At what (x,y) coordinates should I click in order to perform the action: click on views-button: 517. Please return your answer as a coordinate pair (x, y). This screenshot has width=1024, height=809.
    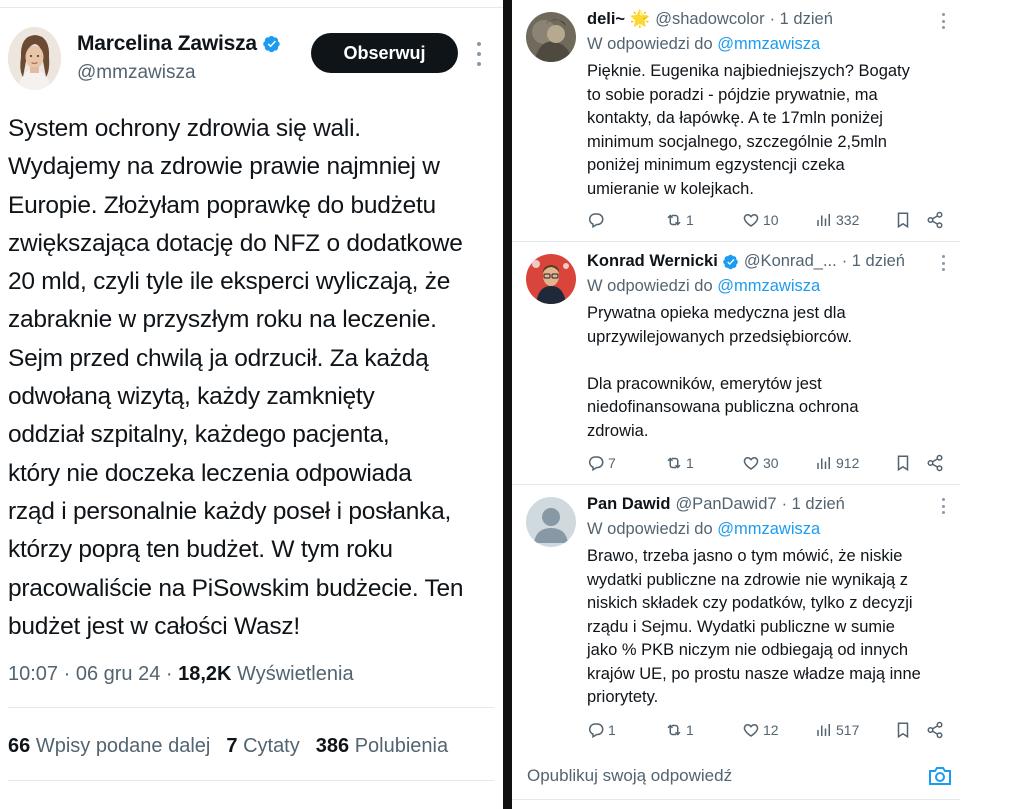
    Looking at the image, I should click on (837, 730).